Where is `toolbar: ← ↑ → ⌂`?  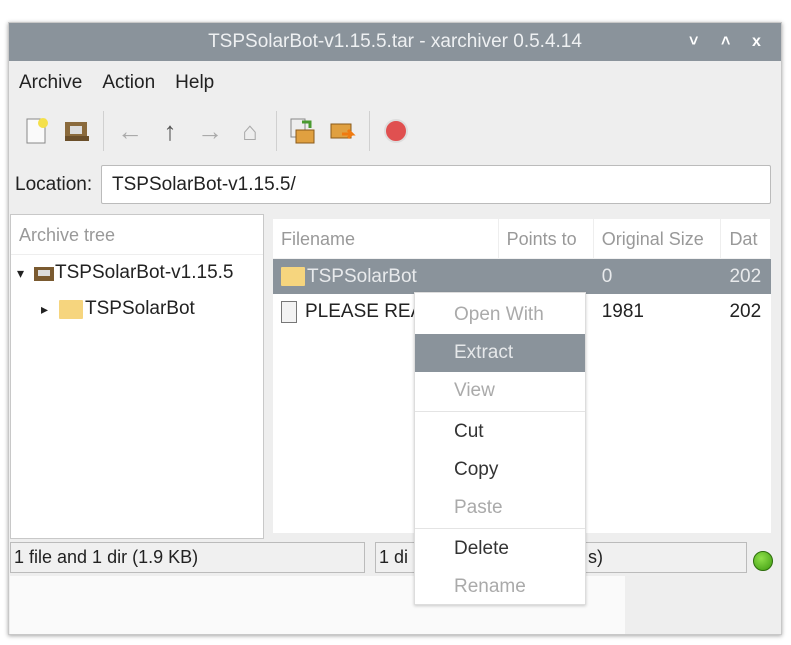
toolbar: ← ↑ → ⌂ is located at coordinates (216, 131).